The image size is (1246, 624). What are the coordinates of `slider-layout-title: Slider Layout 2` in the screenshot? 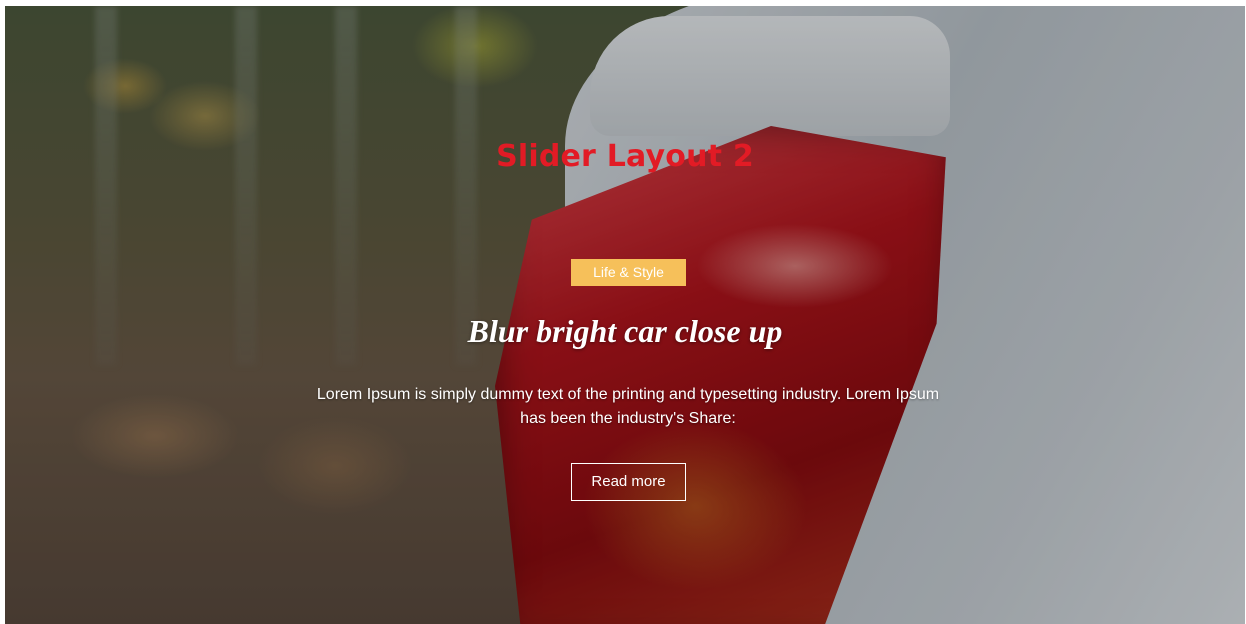 It's located at (625, 156).